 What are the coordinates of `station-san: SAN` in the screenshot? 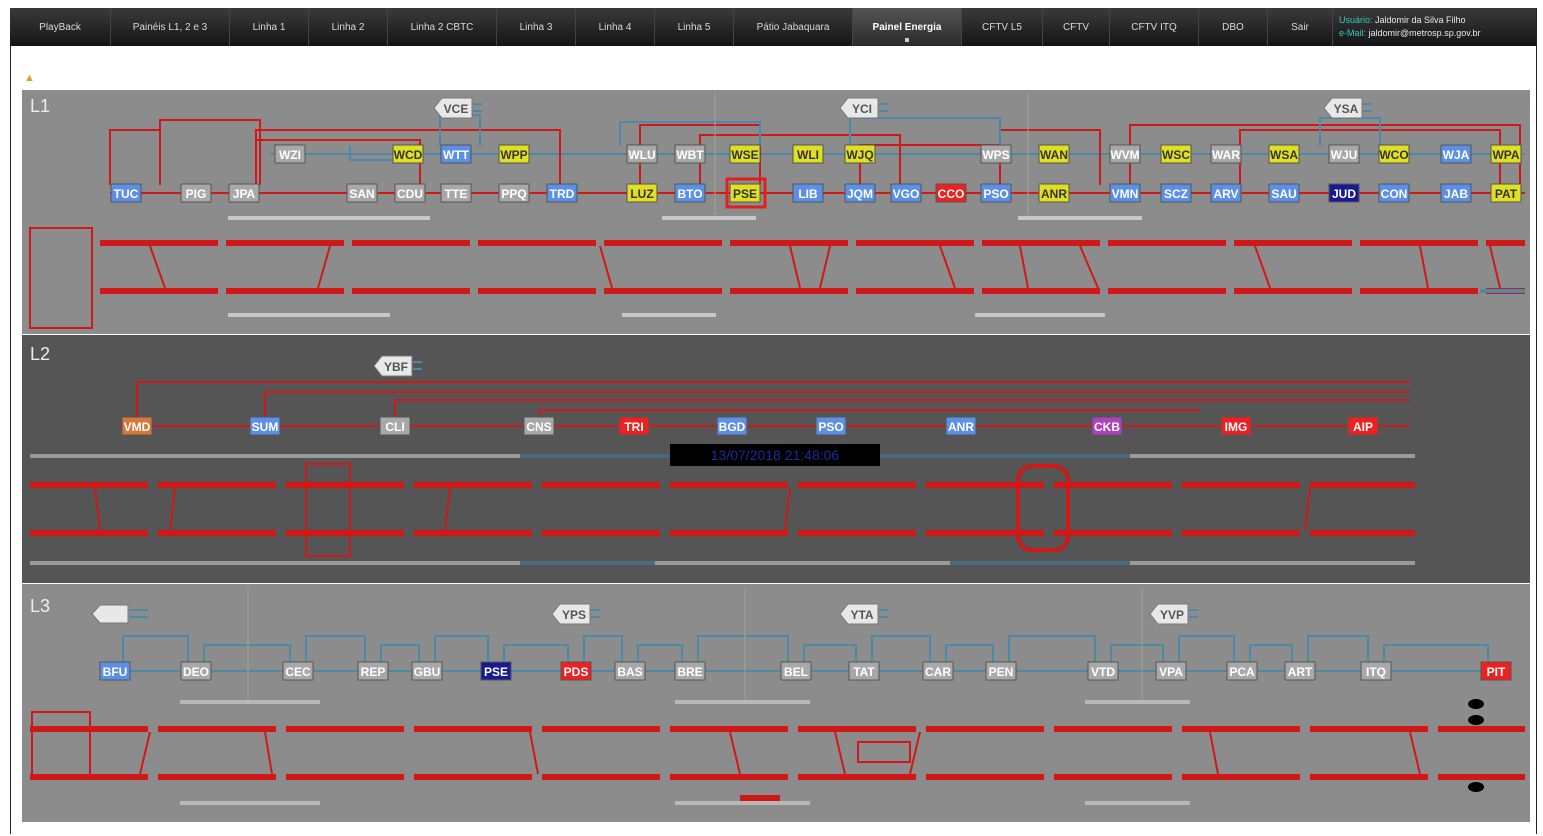 It's located at (362, 193).